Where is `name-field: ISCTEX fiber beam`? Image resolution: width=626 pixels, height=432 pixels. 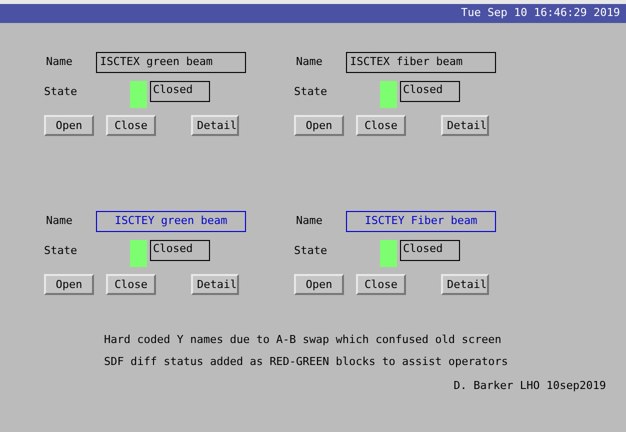 name-field: ISCTEX fiber beam is located at coordinates (421, 62).